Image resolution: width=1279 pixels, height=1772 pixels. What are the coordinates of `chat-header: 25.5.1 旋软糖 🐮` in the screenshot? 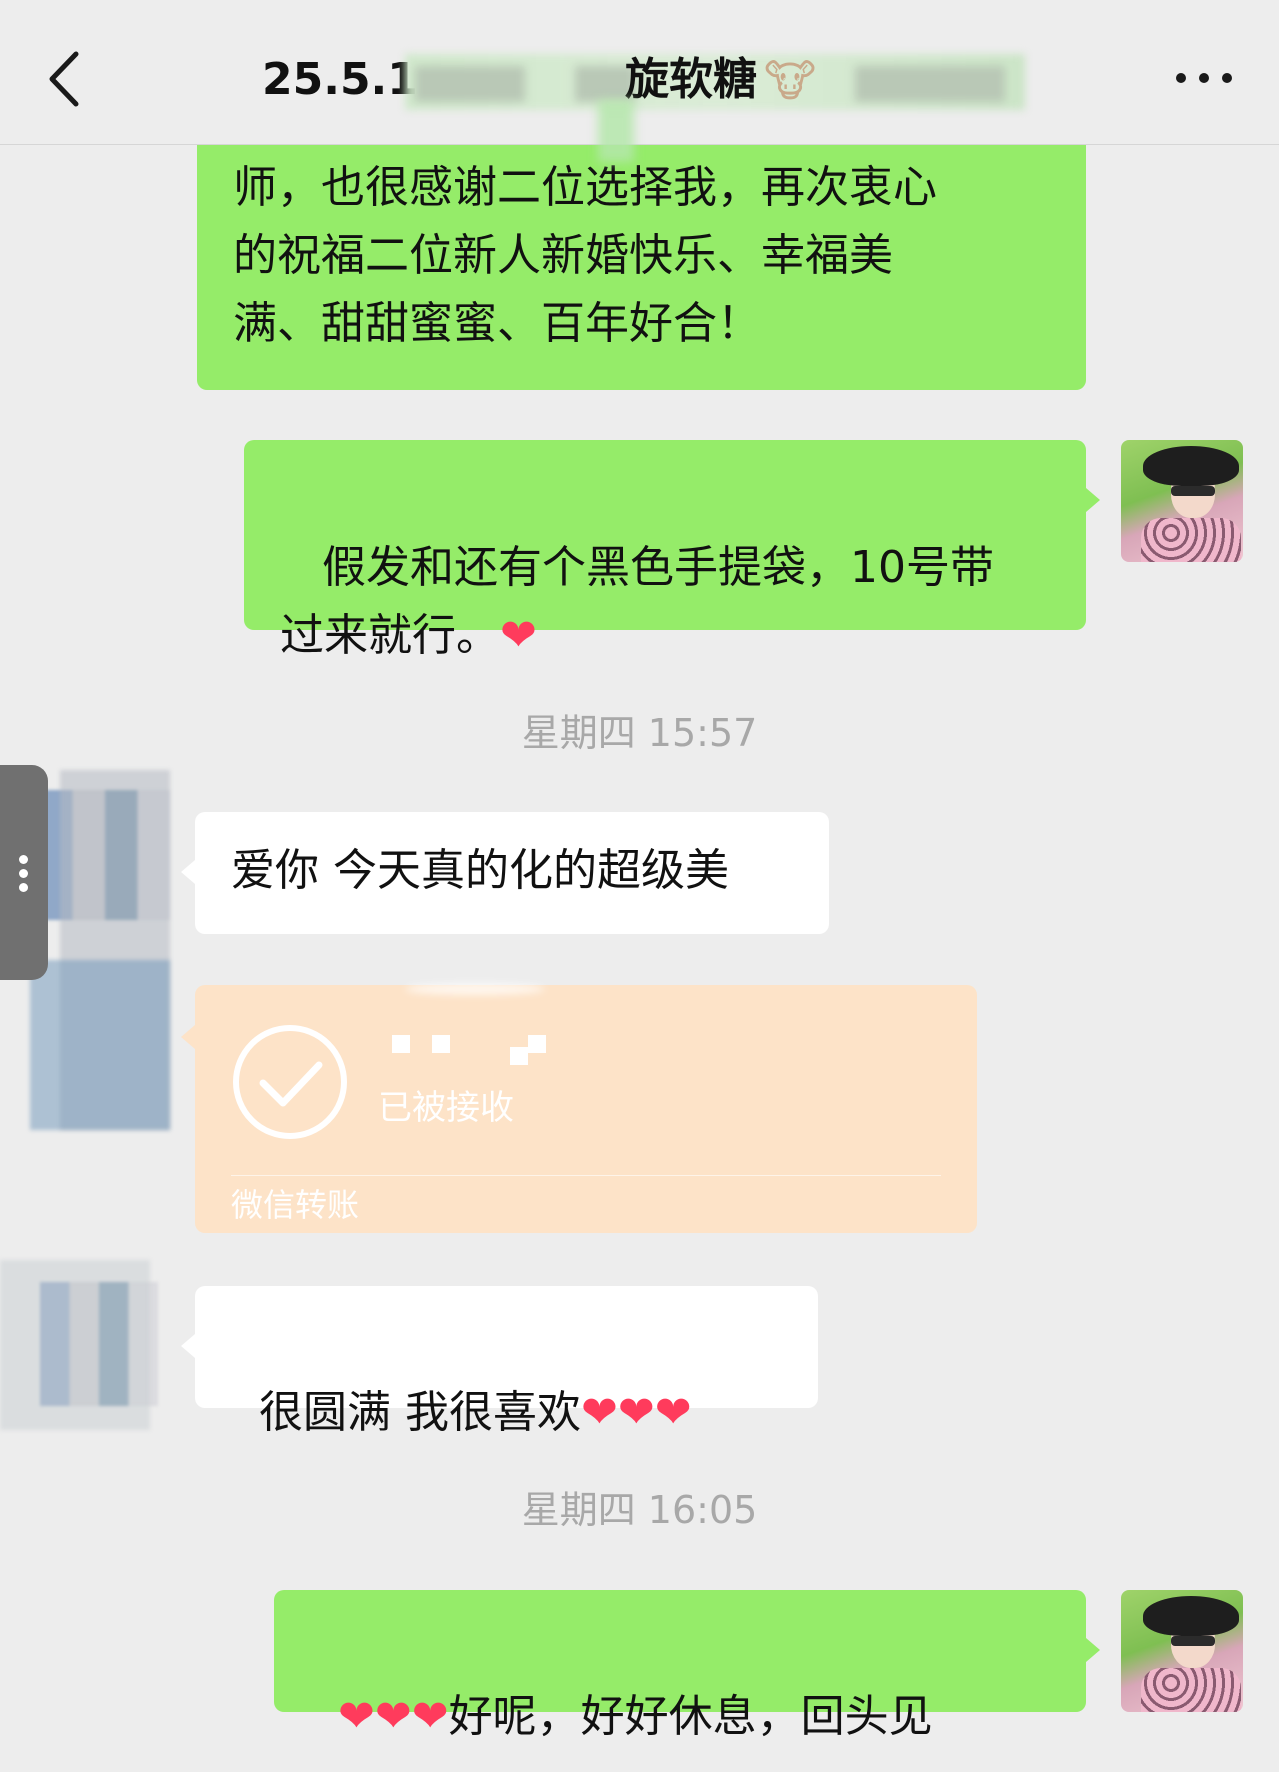 It's located at (639, 72).